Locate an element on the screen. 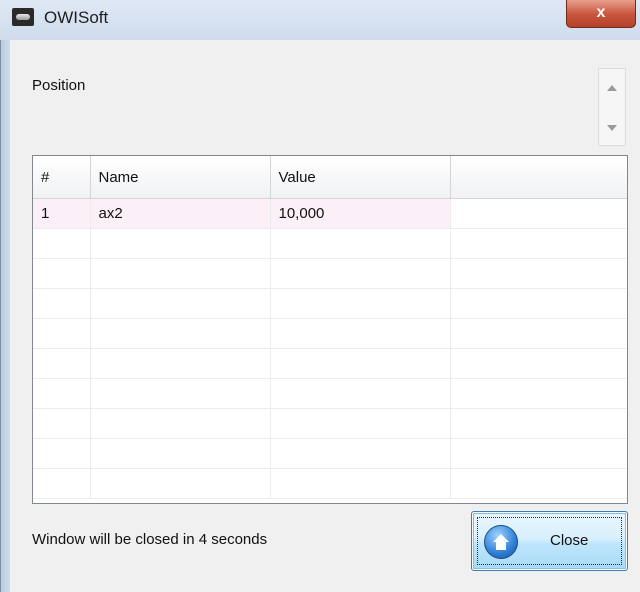 The height and width of the screenshot is (592, 640). close-button: Close is located at coordinates (549, 541).